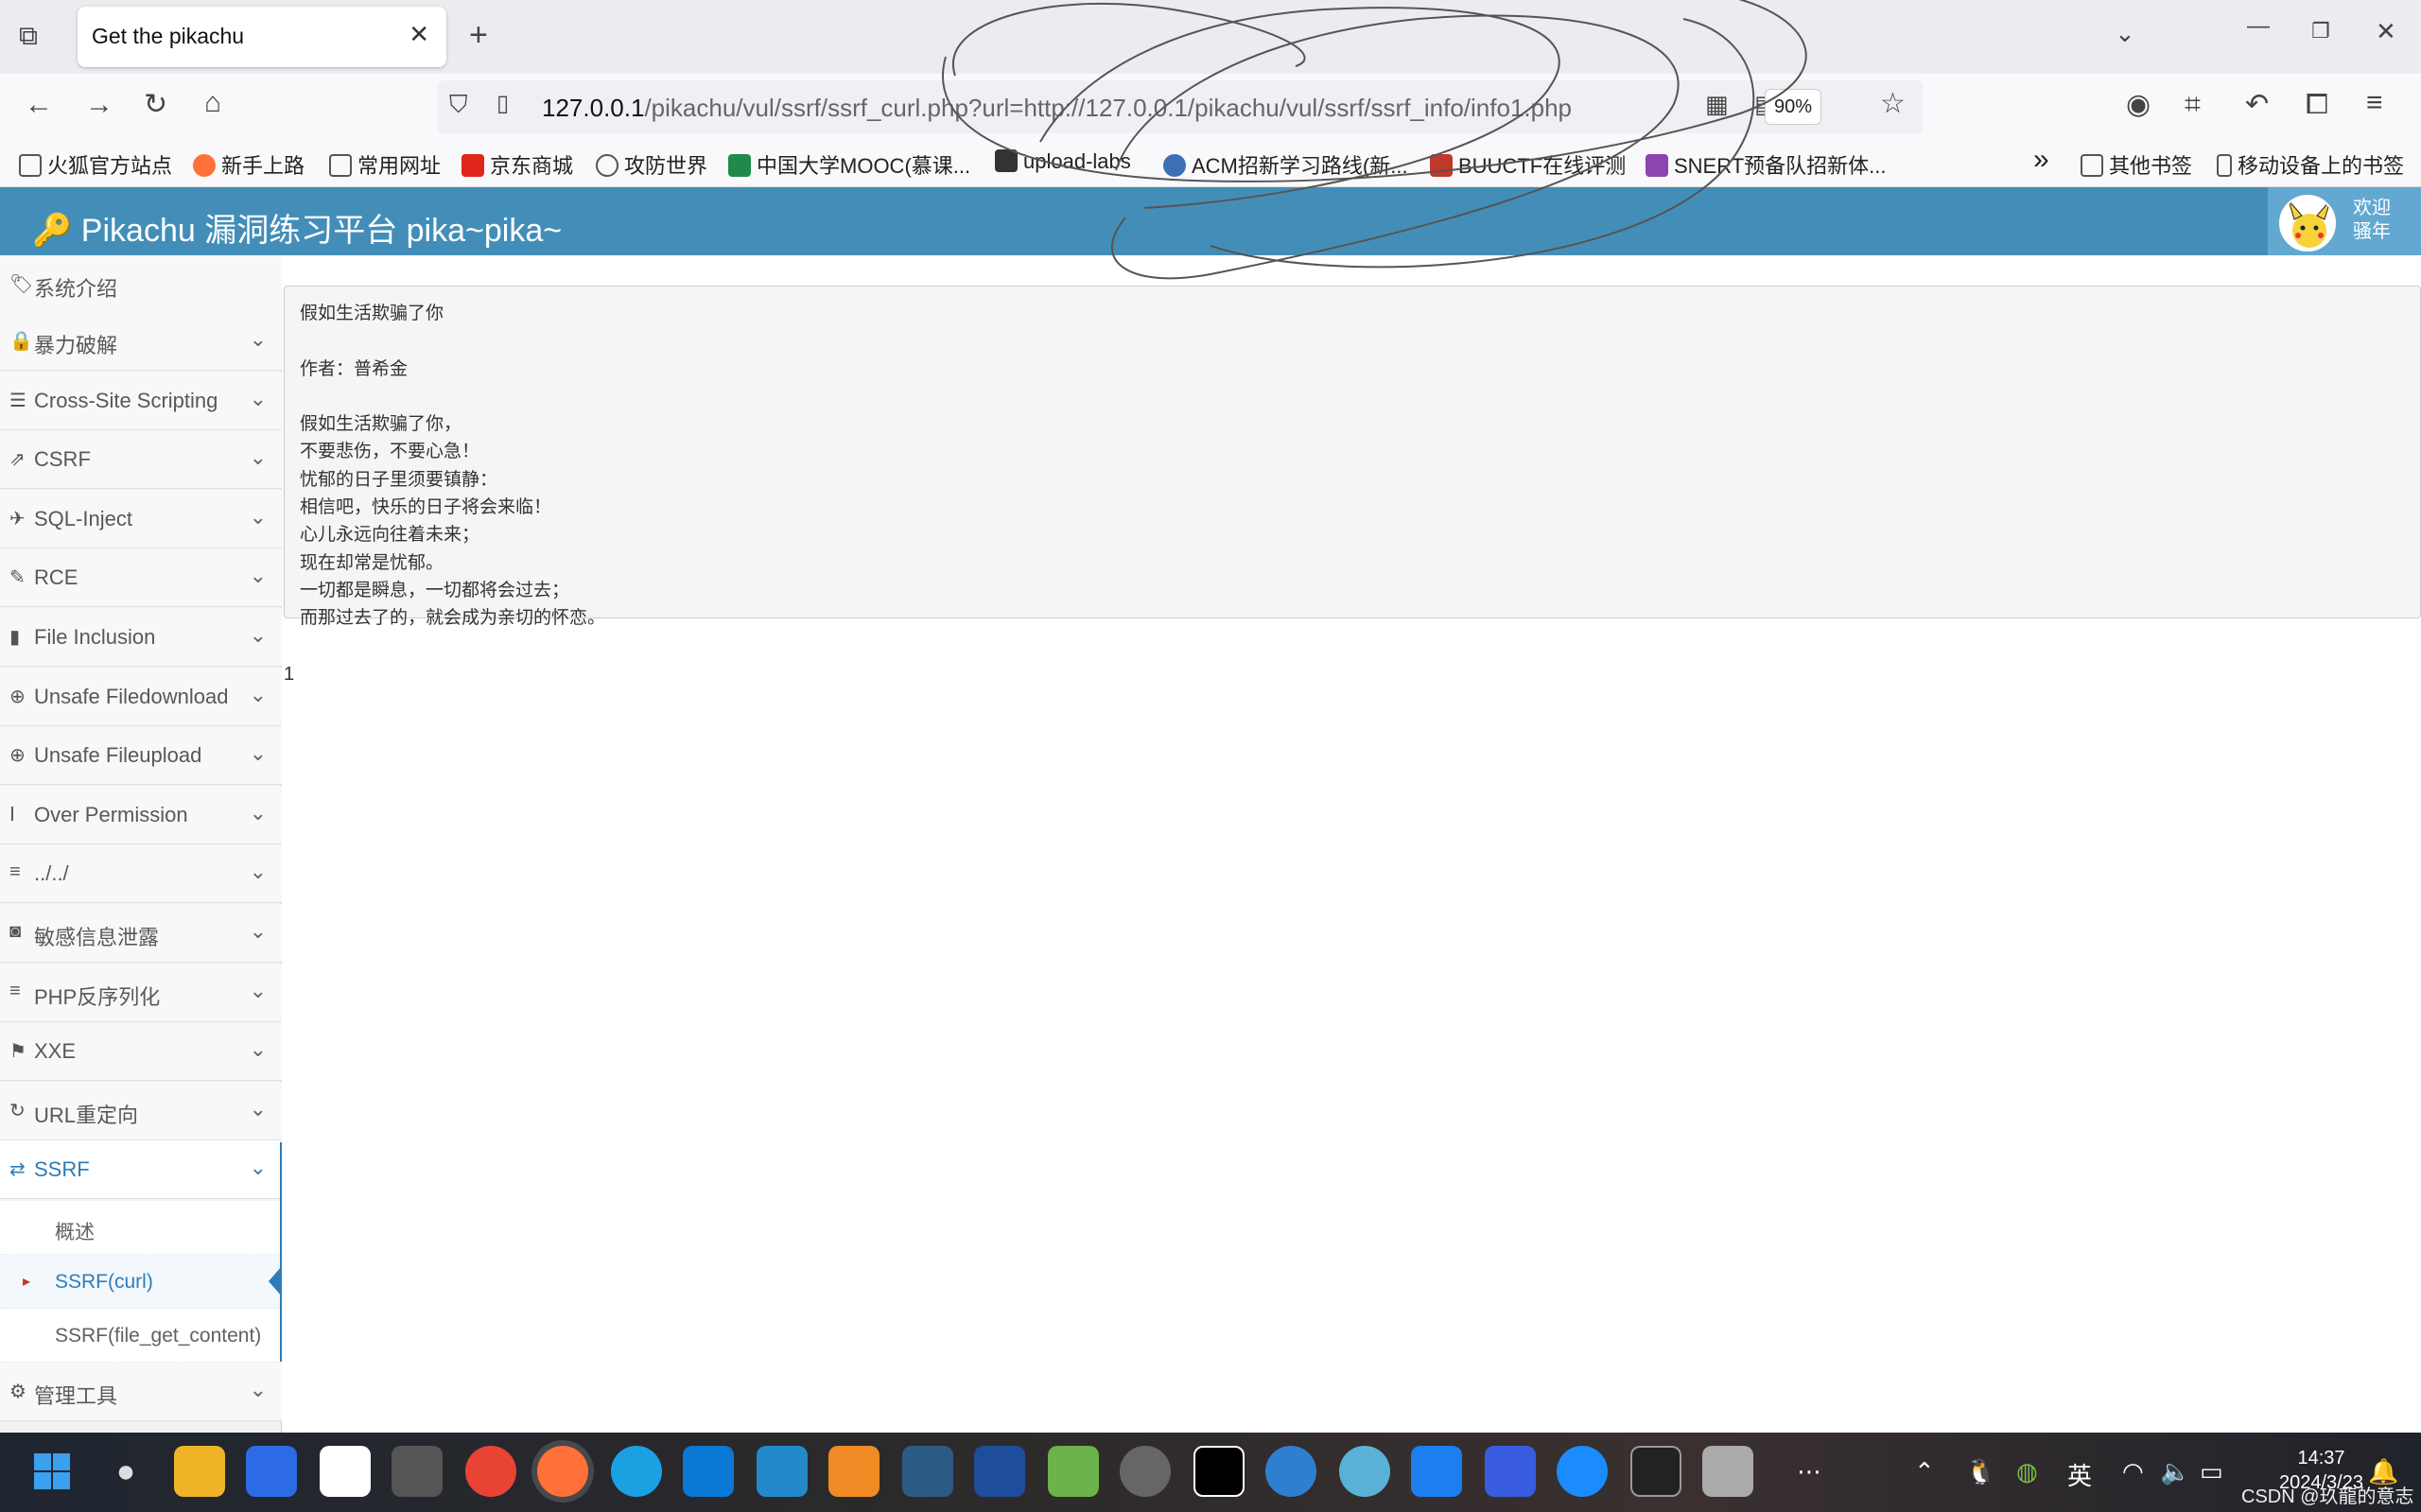  Describe the element at coordinates (141, 341) in the screenshot. I see `sidebar-item: 🔒 暴力破解 ⌄` at that location.